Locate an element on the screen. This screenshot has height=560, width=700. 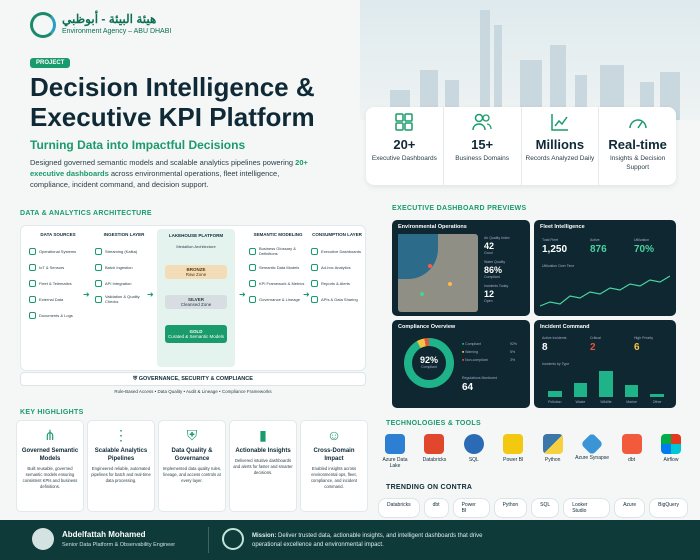
dashboard-icon is located at coordinates (314, 251).